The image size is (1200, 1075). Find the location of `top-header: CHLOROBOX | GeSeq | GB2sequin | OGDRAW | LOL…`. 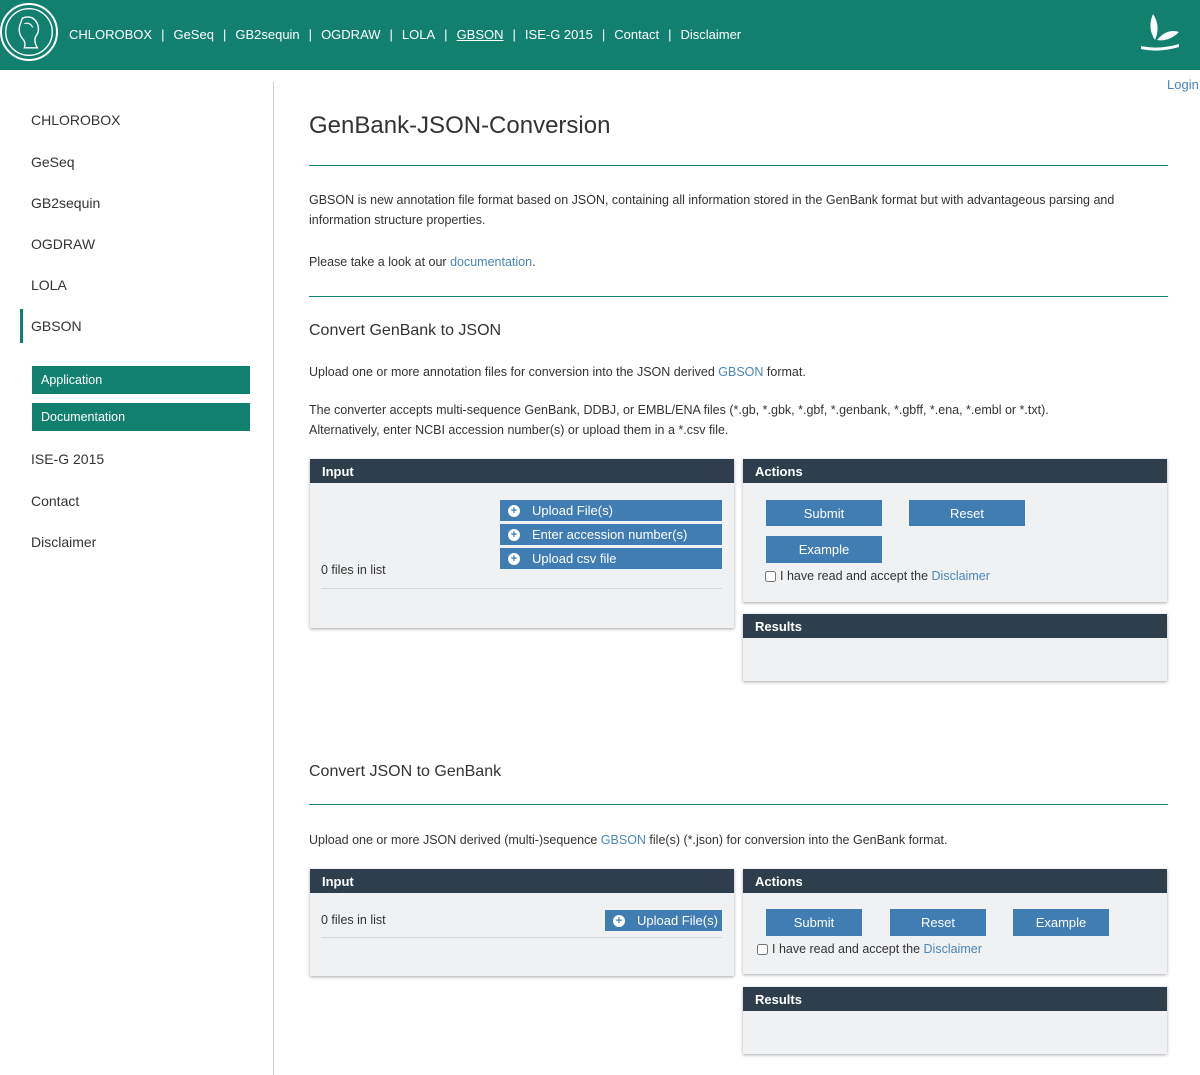

top-header: CHLOROBOX | GeSeq | GB2sequin | OGDRAW | LOL… is located at coordinates (600, 35).